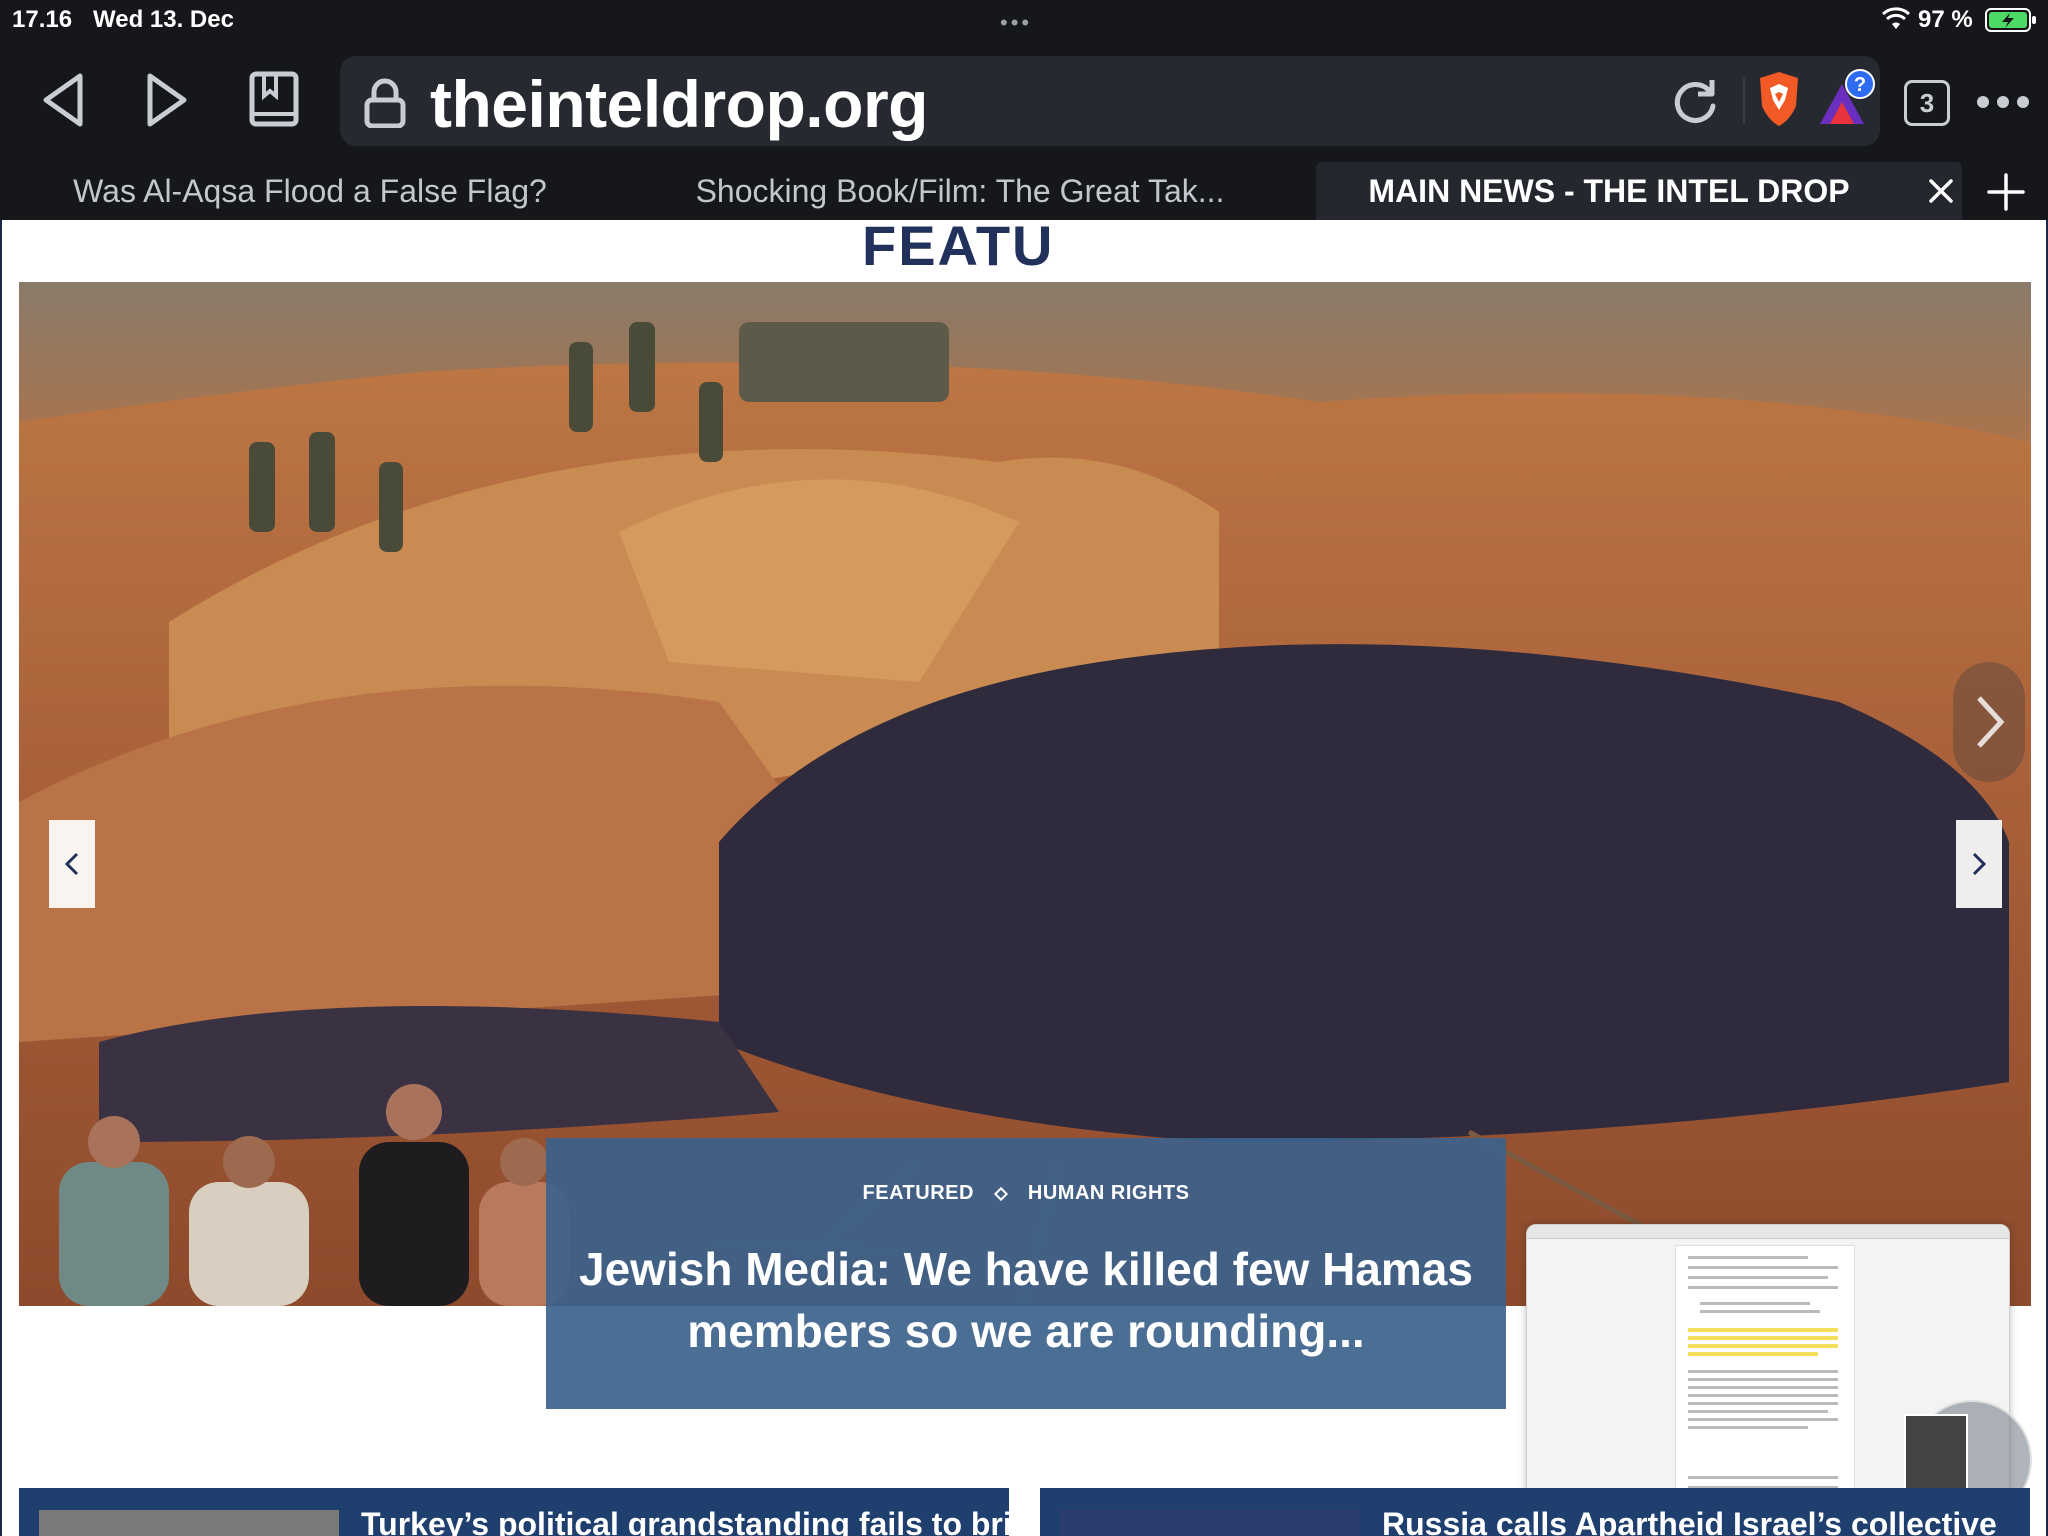 This screenshot has width=2048, height=1536. Describe the element at coordinates (2010, 20) in the screenshot. I see `battery-charging-icon` at that location.